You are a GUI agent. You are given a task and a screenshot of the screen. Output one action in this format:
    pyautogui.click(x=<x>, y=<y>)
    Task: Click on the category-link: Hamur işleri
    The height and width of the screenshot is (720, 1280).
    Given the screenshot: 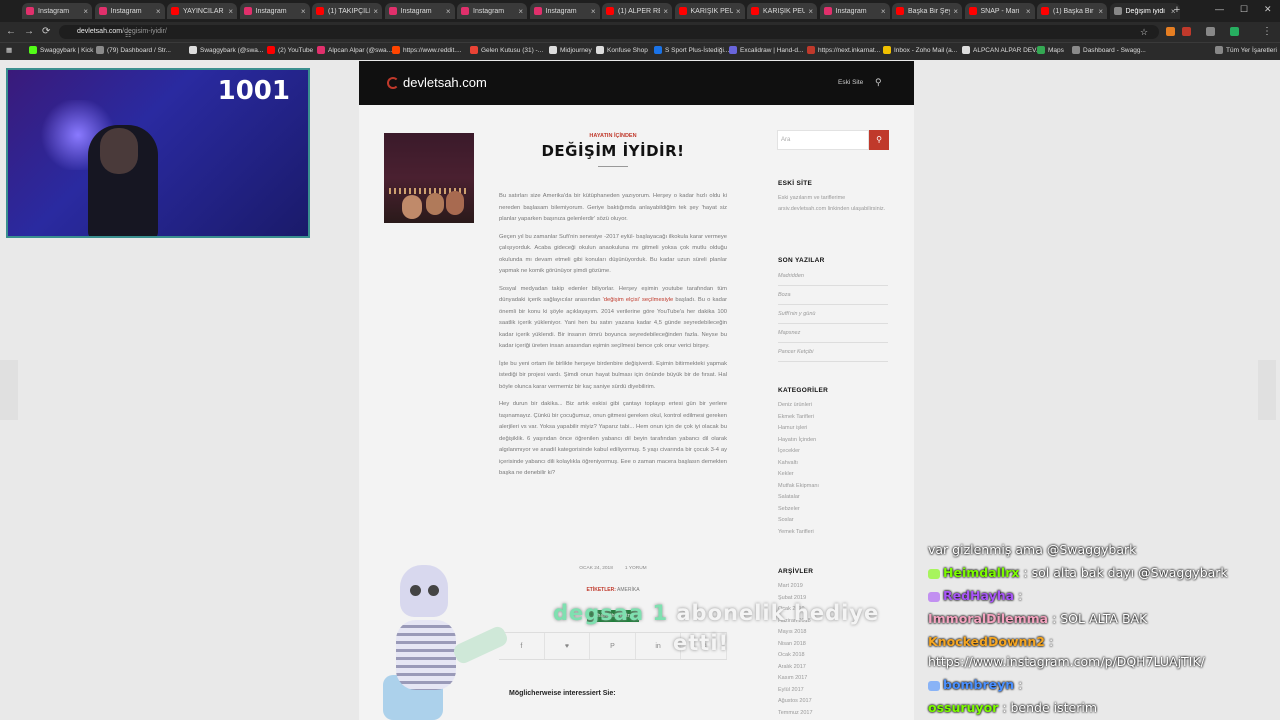 What is the action you would take?
    pyautogui.click(x=833, y=429)
    